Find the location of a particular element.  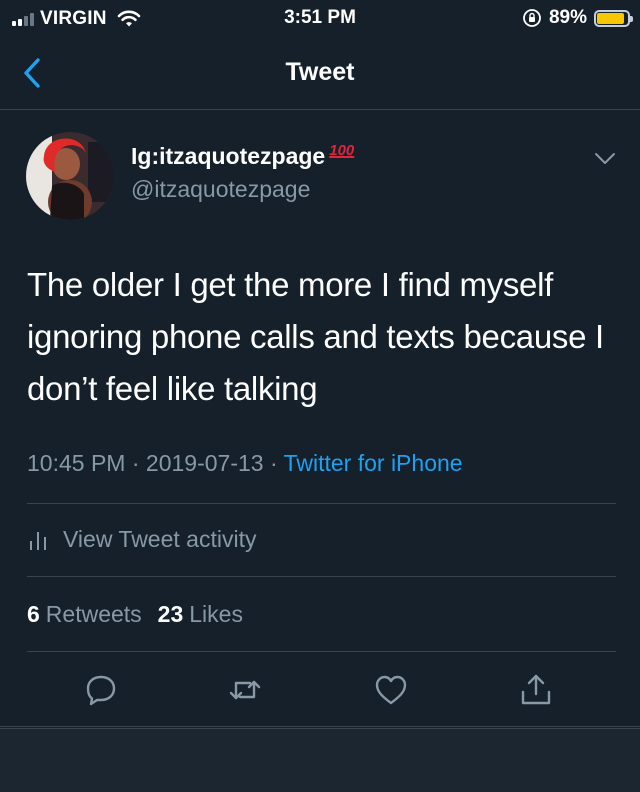

author-display-name: Ig:itzaquotezpage is located at coordinates (228, 156).